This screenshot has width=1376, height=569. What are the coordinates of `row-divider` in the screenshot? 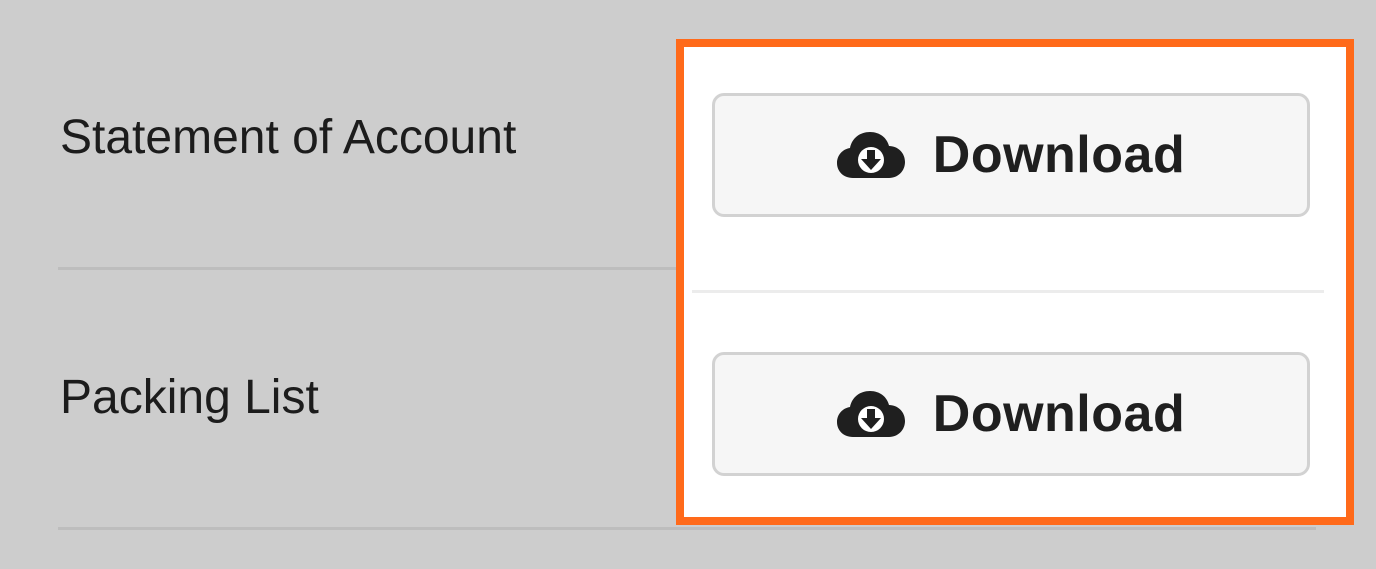 It's located at (687, 528).